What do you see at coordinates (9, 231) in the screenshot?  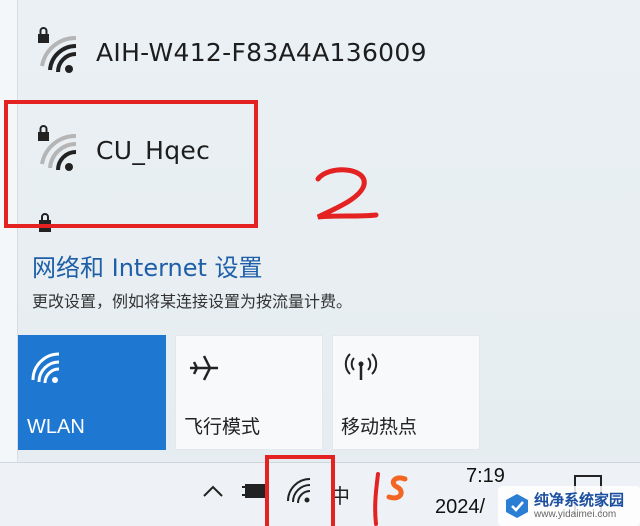 I see `left-edge` at bounding box center [9, 231].